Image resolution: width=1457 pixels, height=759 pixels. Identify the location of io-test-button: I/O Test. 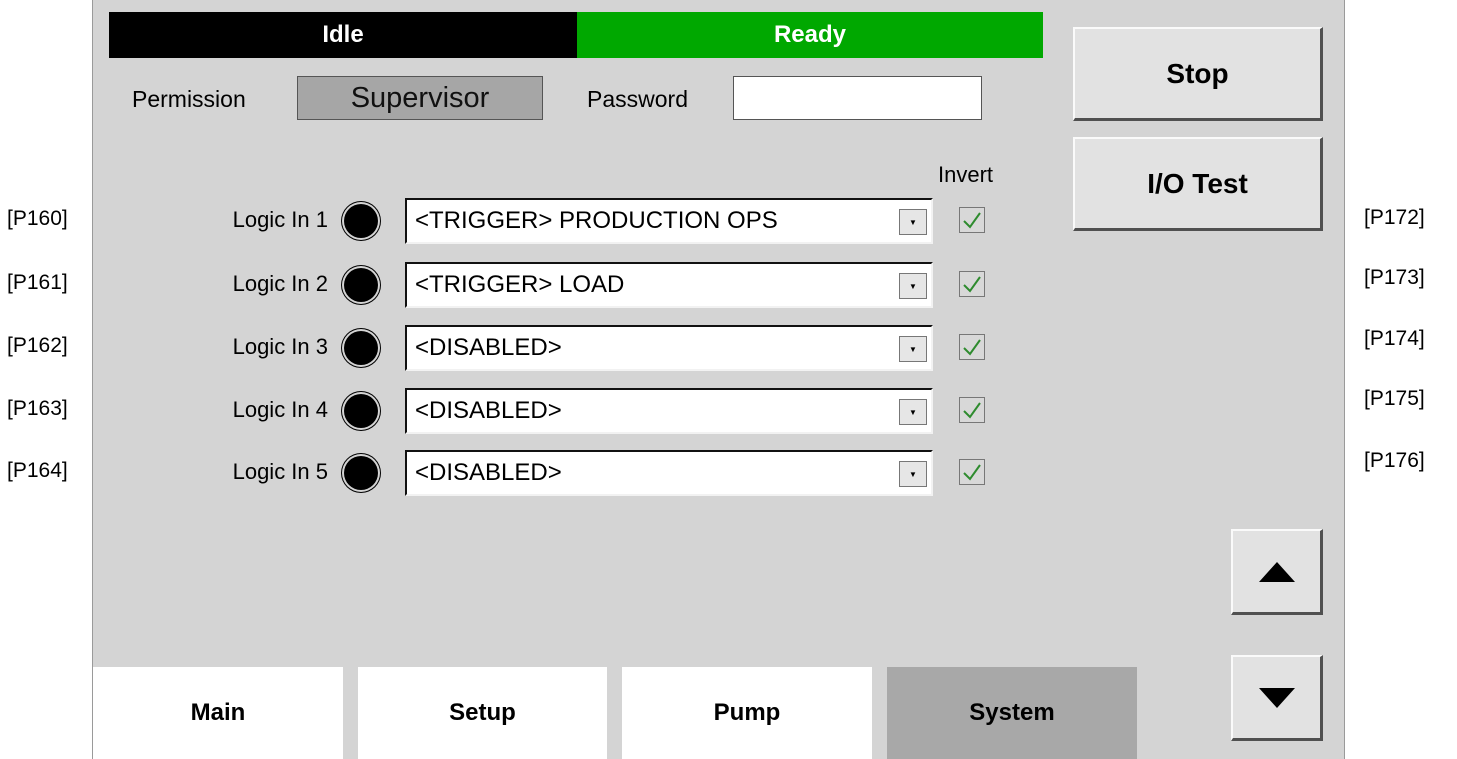
(1198, 184).